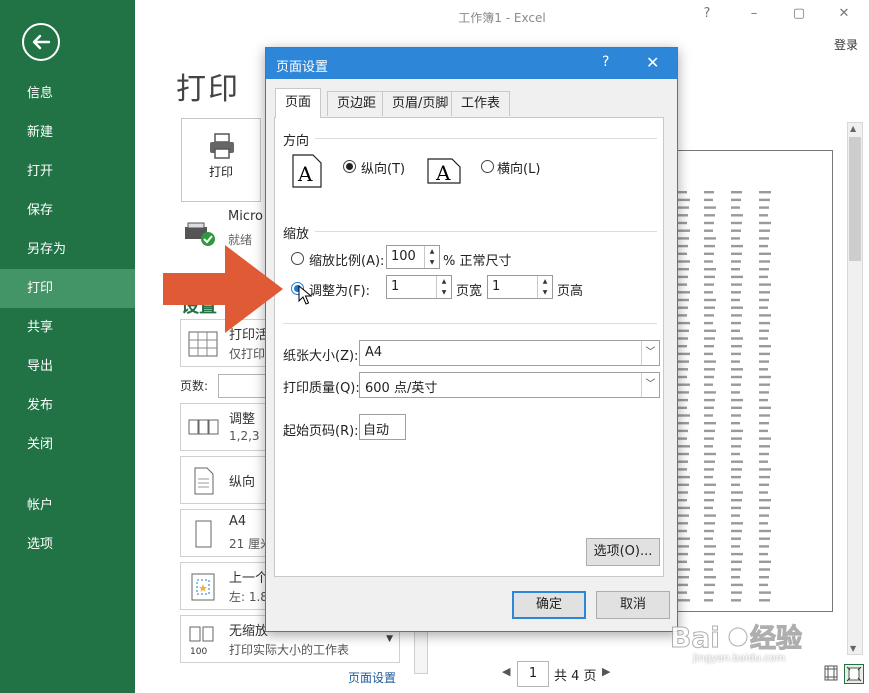  Describe the element at coordinates (846, 44) in the screenshot. I see `login-link: 登录` at that location.